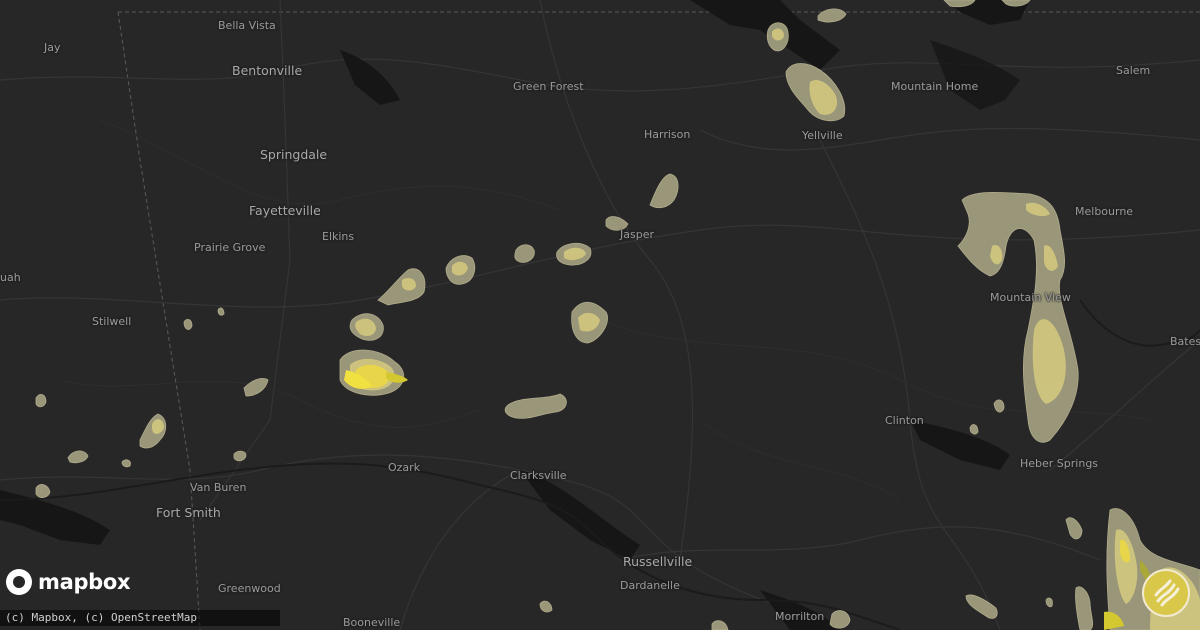 The image size is (1200, 630). What do you see at coordinates (1133, 70) in the screenshot?
I see `city-label: Salem` at bounding box center [1133, 70].